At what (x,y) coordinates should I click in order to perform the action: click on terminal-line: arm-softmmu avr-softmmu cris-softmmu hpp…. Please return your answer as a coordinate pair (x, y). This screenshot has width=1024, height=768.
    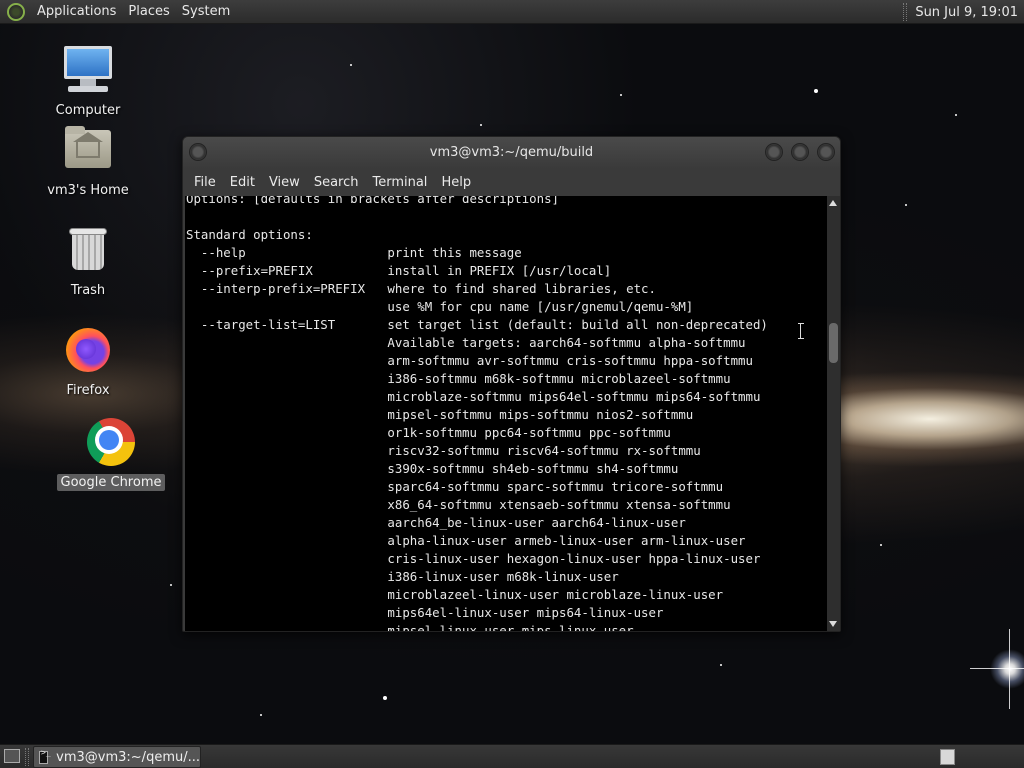
    Looking at the image, I should click on (469, 360).